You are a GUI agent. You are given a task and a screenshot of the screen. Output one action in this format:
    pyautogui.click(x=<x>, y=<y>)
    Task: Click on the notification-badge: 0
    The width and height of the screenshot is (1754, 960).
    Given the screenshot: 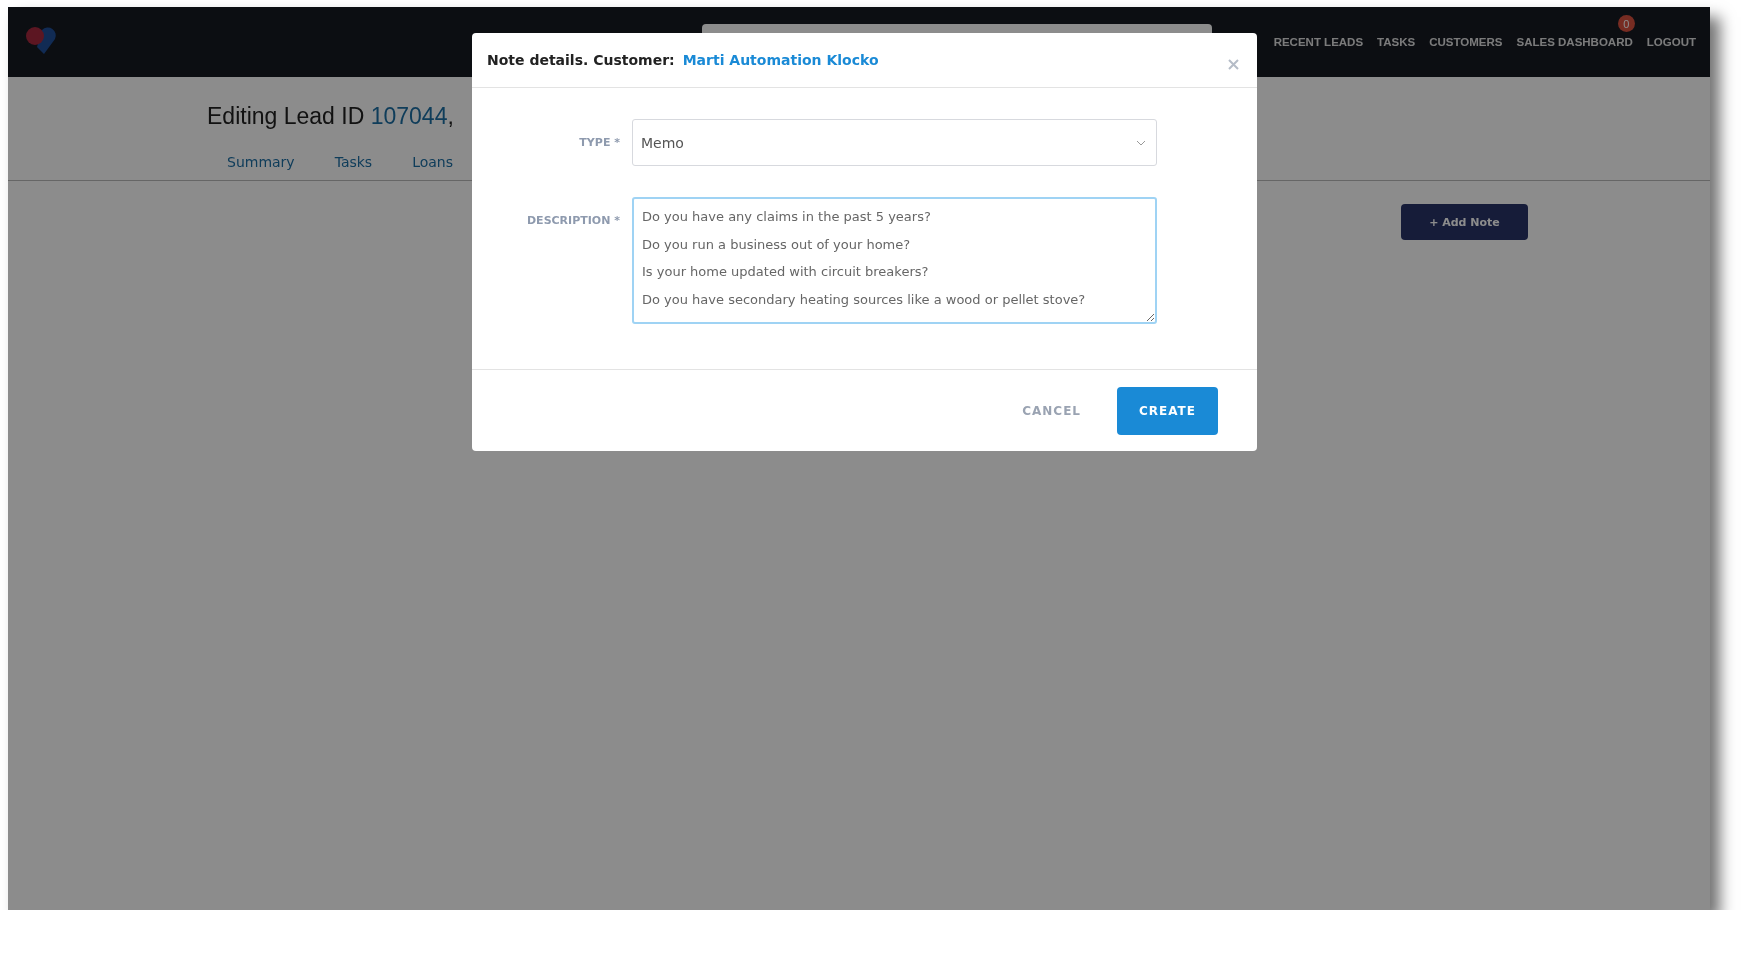 What is the action you would take?
    pyautogui.click(x=1626, y=23)
    